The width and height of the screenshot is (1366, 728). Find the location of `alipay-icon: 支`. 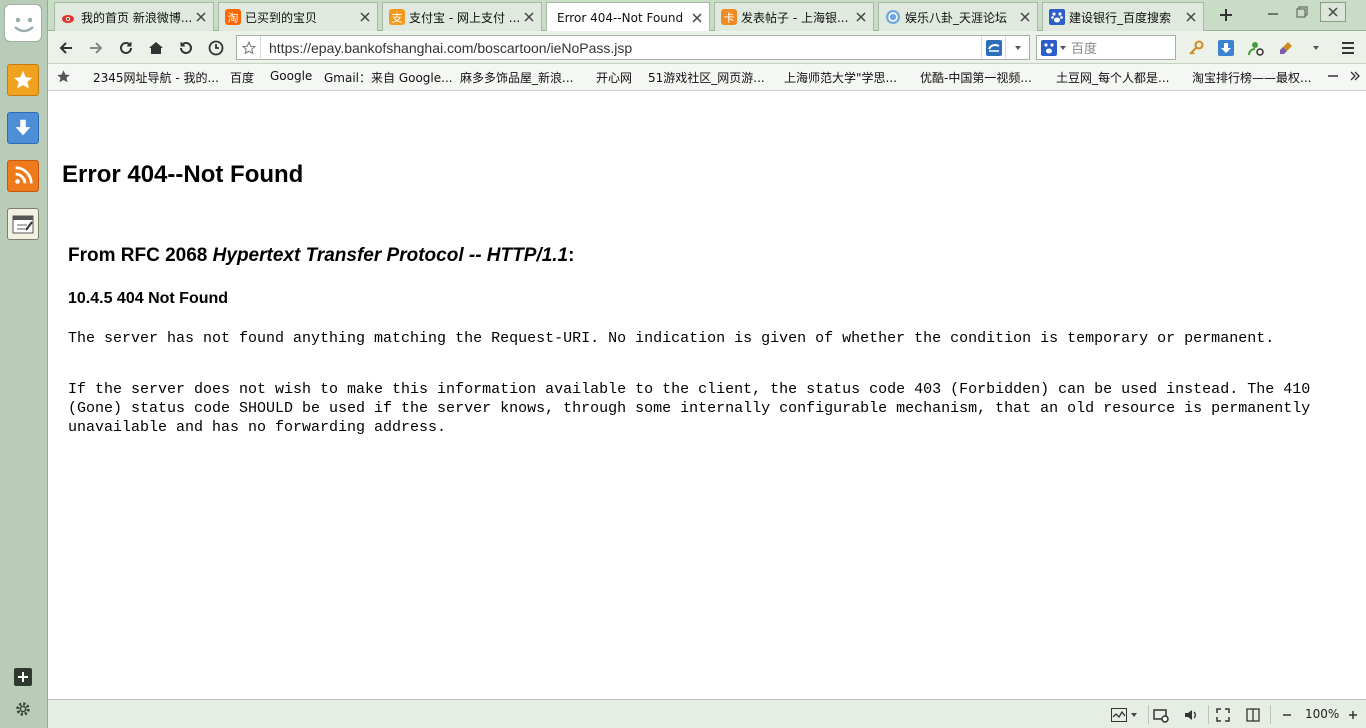

alipay-icon: 支 is located at coordinates (397, 17).